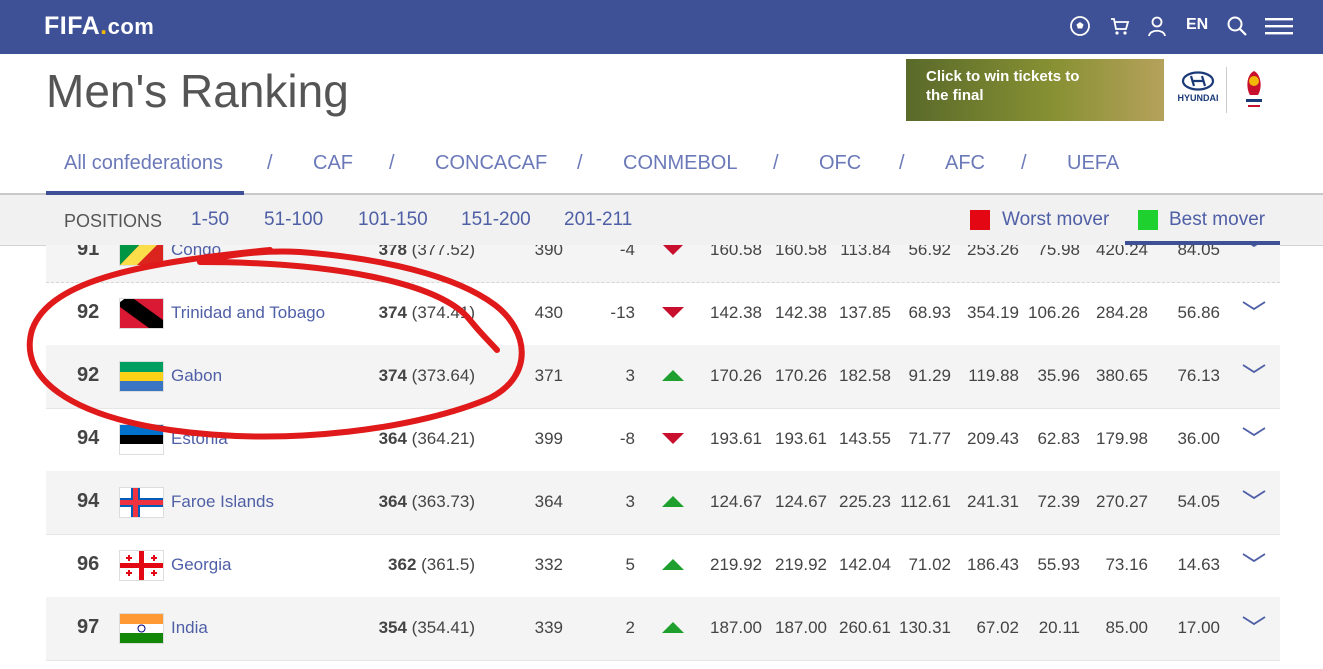  I want to click on score-cell-c7: 284.28, so click(1122, 312).